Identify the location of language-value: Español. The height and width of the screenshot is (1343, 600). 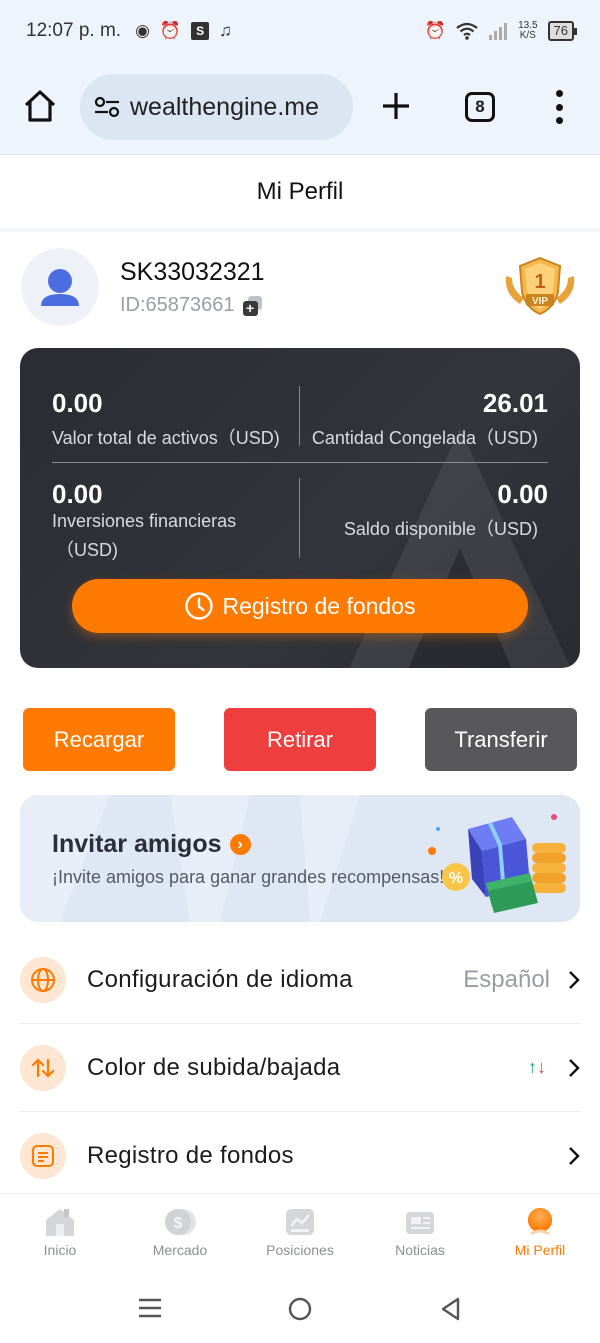
(506, 979).